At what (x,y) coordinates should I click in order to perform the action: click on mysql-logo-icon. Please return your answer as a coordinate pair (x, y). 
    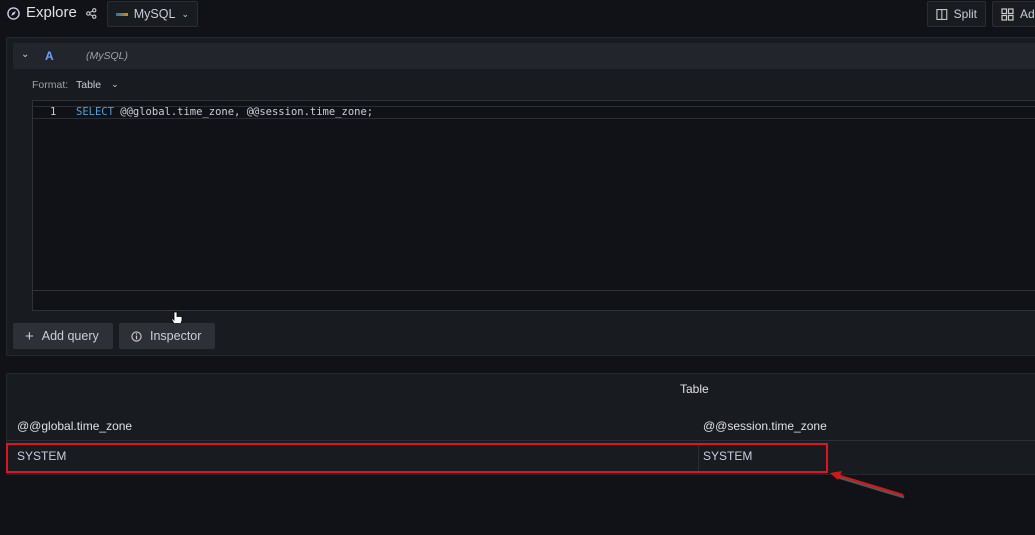
    Looking at the image, I should click on (122, 14).